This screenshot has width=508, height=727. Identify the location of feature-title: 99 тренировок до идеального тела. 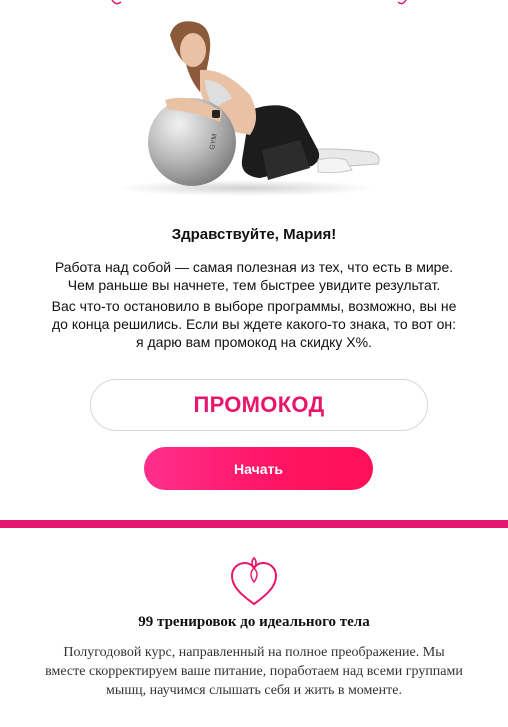
(254, 622).